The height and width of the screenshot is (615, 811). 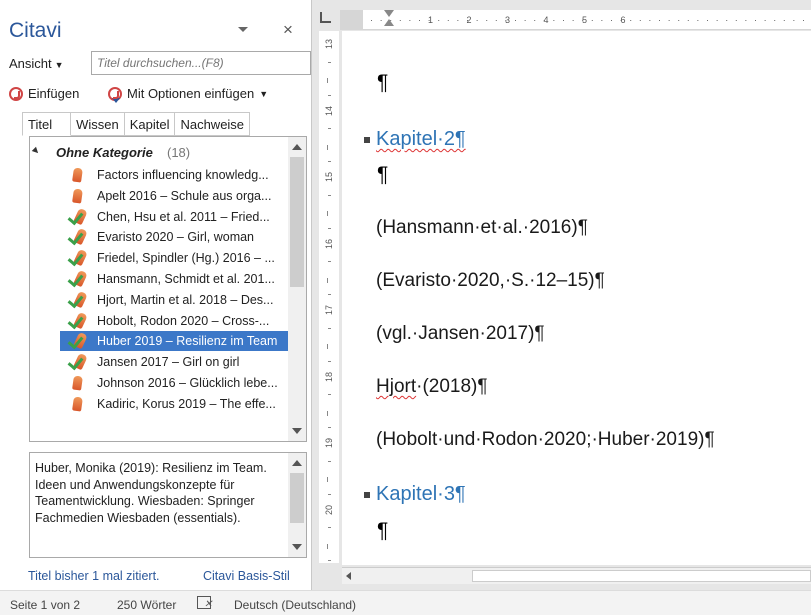 What do you see at coordinates (329, 177) in the screenshot?
I see `ruler-number: 15` at bounding box center [329, 177].